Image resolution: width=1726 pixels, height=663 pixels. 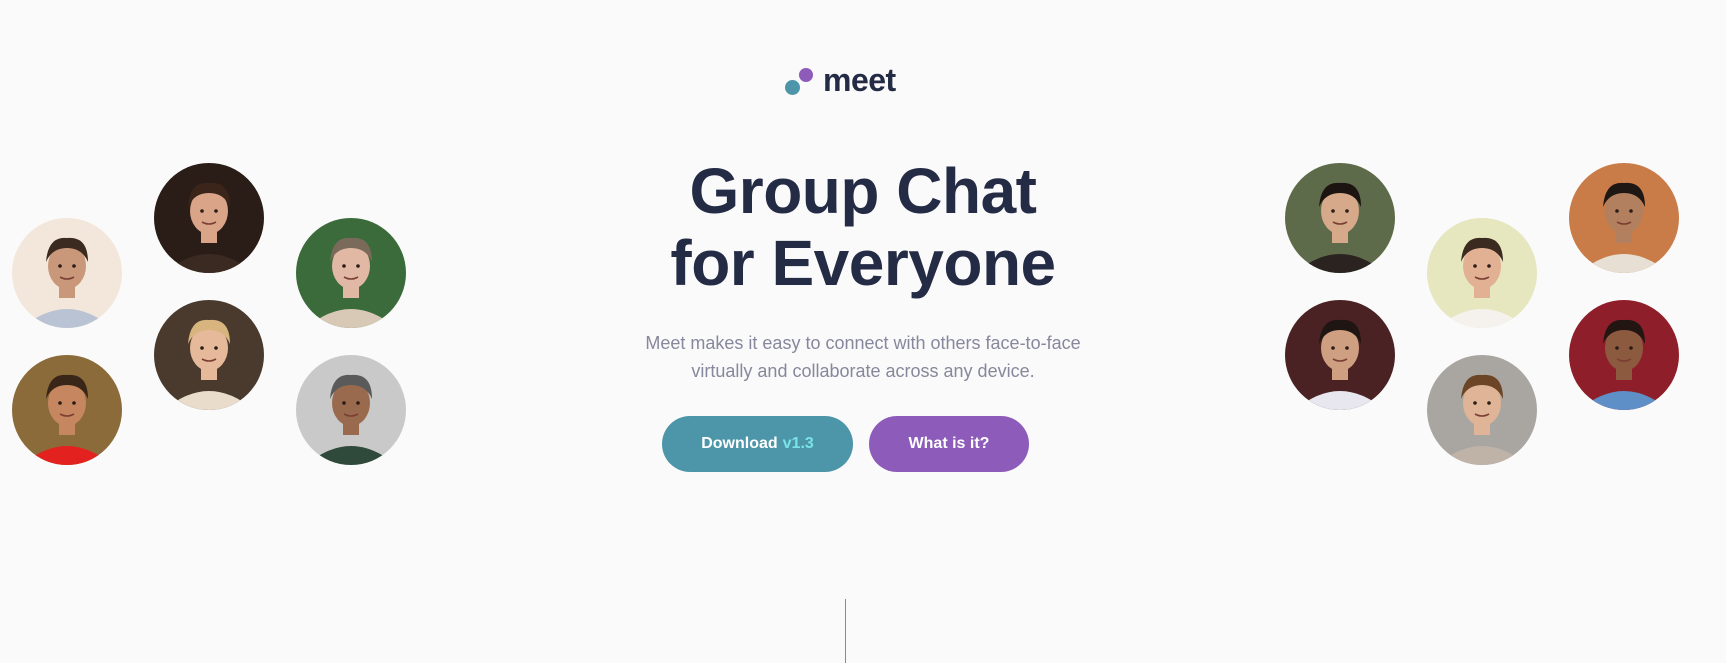 I want to click on what-is-it-button: What is it?, so click(x=949, y=444).